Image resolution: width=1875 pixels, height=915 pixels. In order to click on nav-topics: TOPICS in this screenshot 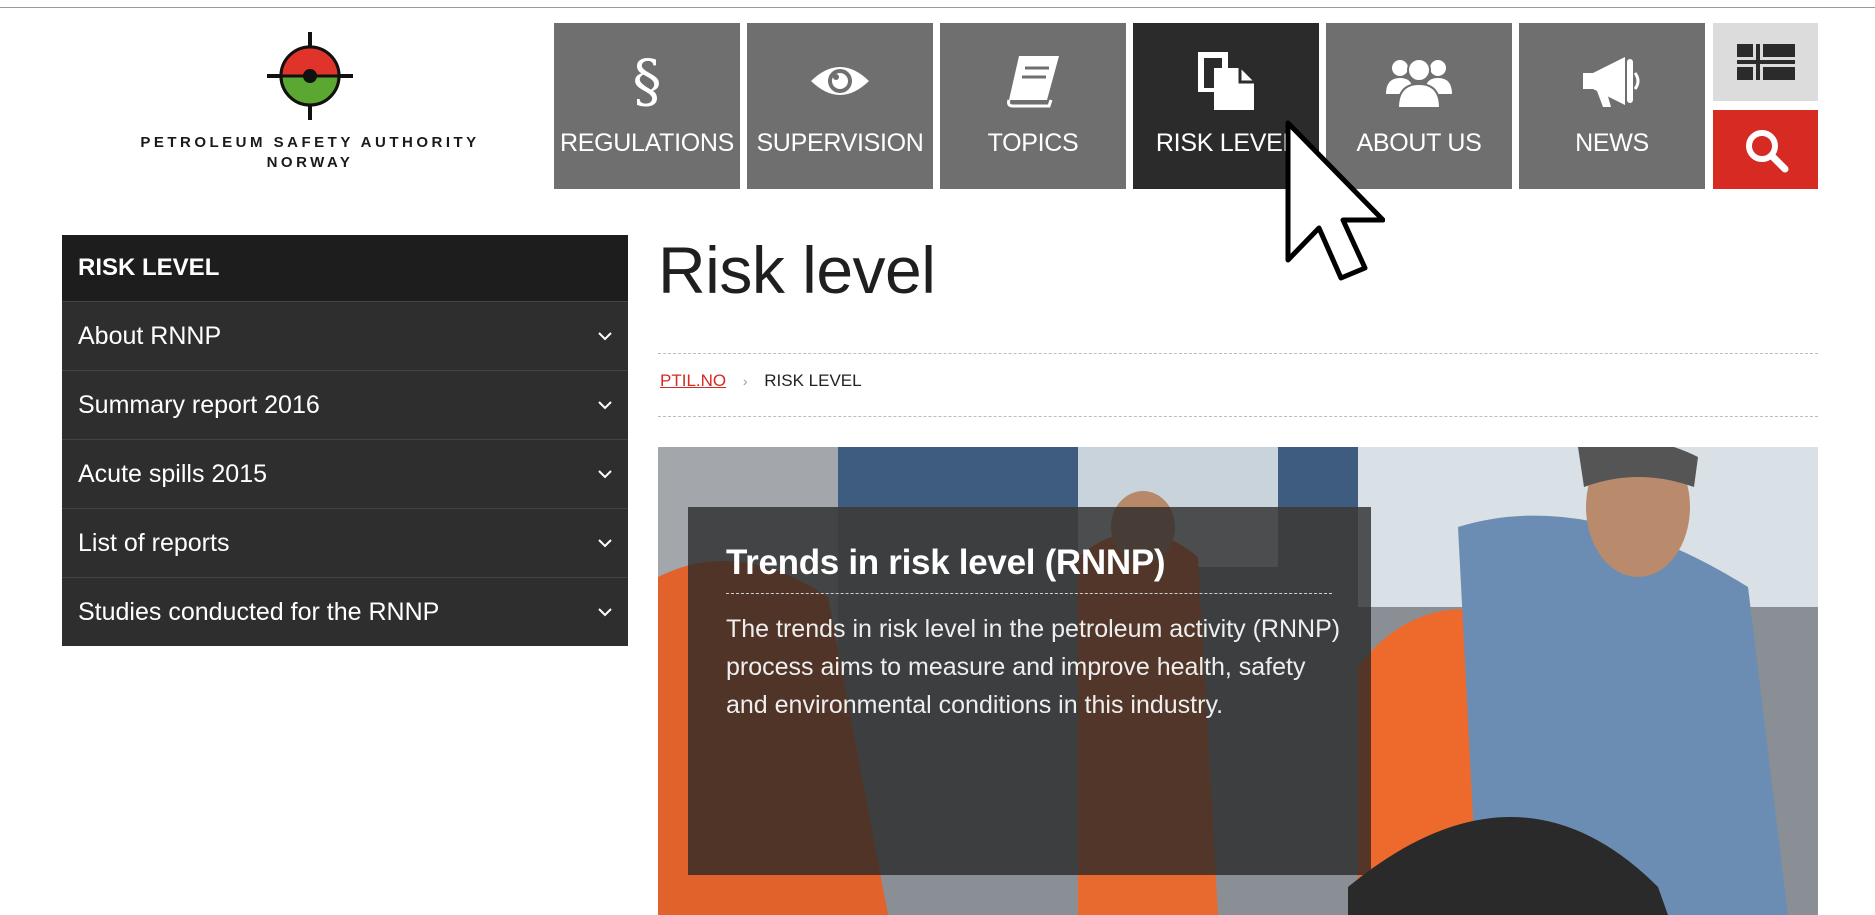, I will do `click(1033, 106)`.